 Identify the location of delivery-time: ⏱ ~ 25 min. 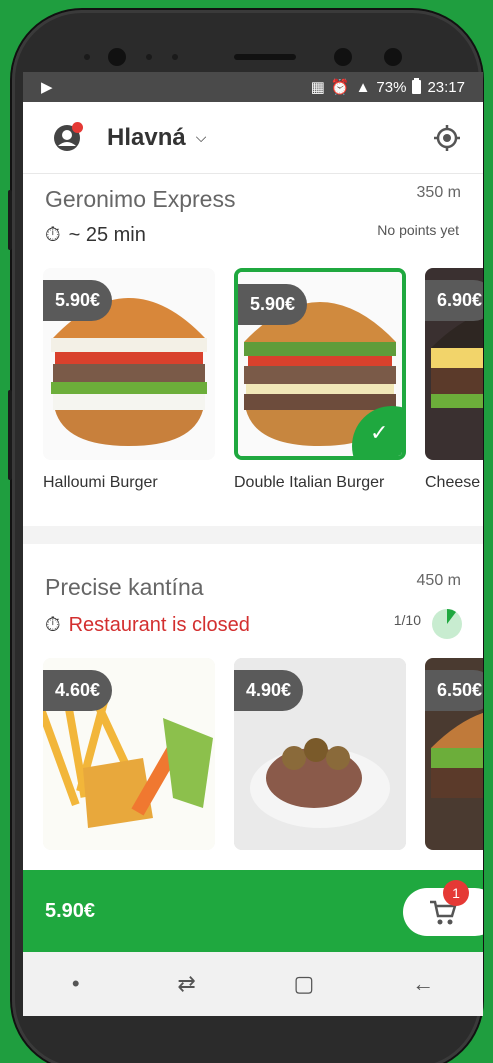
(95, 235).